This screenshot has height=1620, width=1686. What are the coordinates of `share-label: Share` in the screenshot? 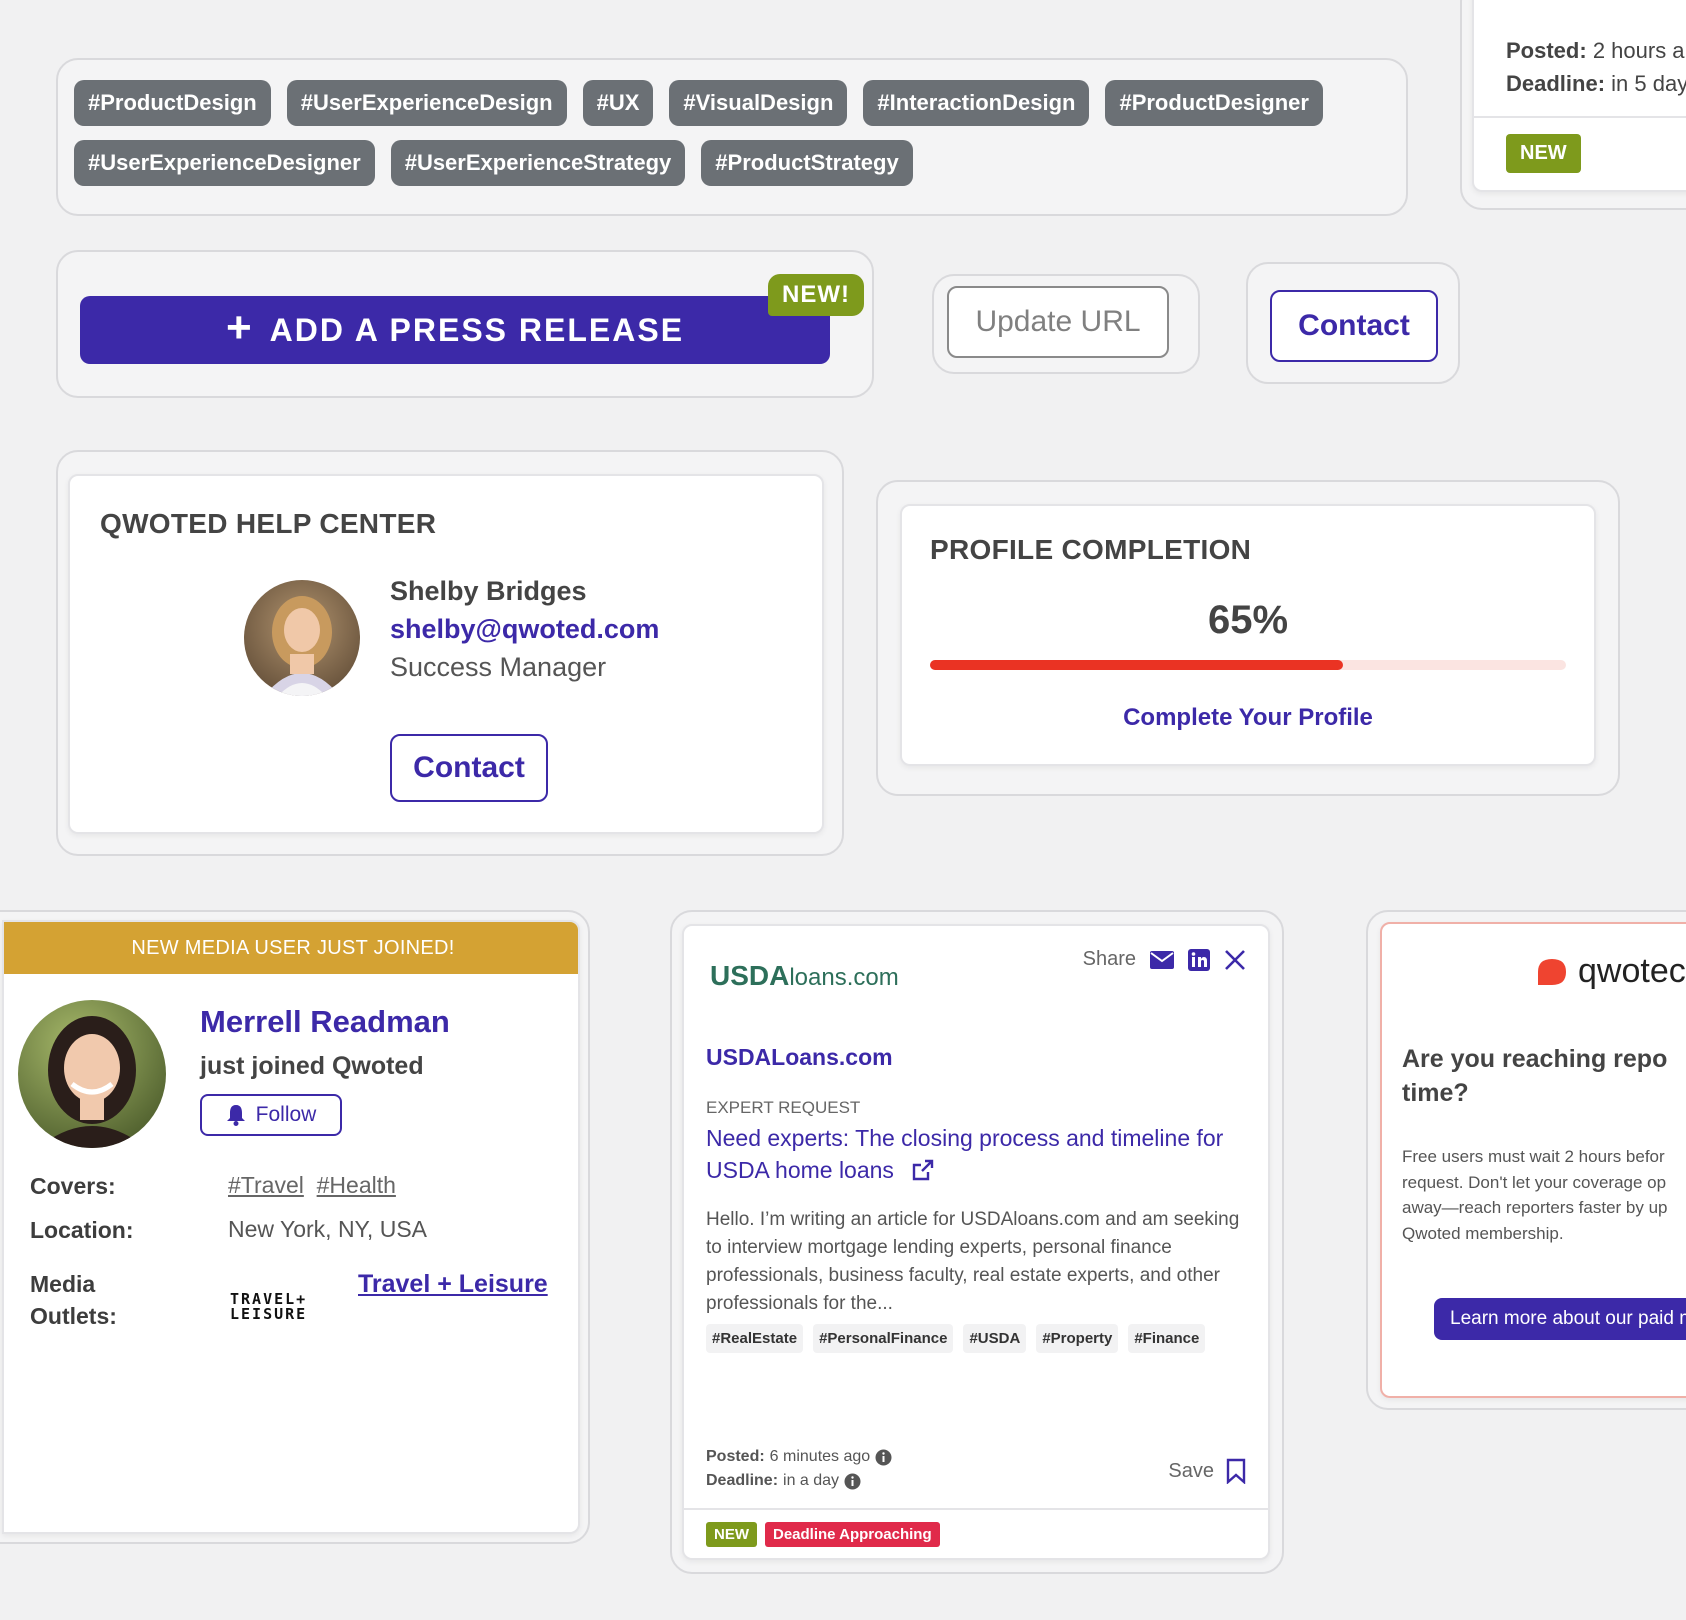 It's located at (1109, 959).